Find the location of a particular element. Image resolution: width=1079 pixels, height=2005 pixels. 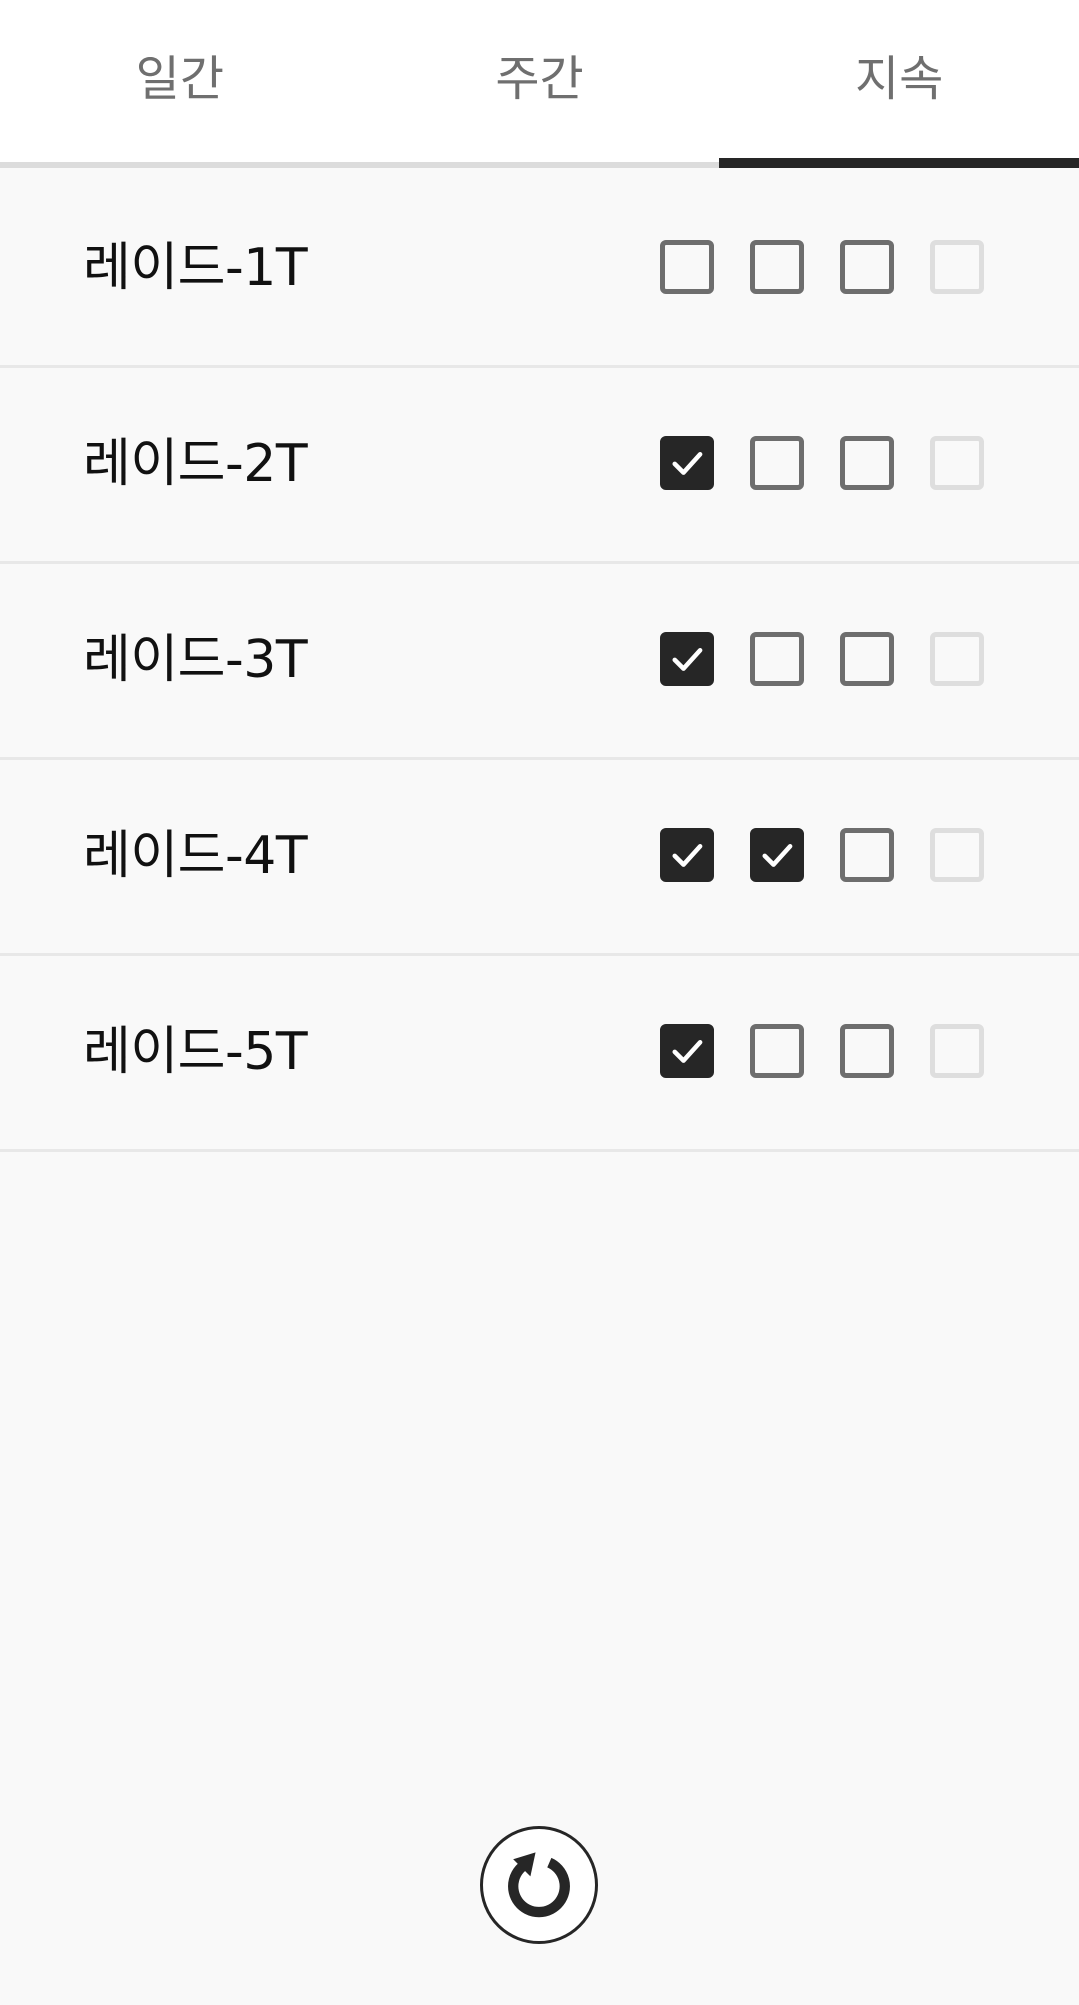

task-row-5: 레이드-5T is located at coordinates (539, 1054).